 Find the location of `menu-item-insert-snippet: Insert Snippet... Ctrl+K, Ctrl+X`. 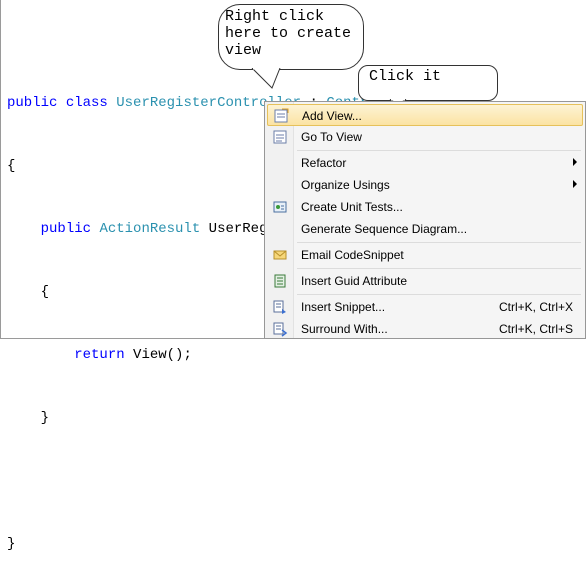

menu-item-insert-snippet: Insert Snippet... Ctrl+K, Ctrl+X is located at coordinates (425, 307).